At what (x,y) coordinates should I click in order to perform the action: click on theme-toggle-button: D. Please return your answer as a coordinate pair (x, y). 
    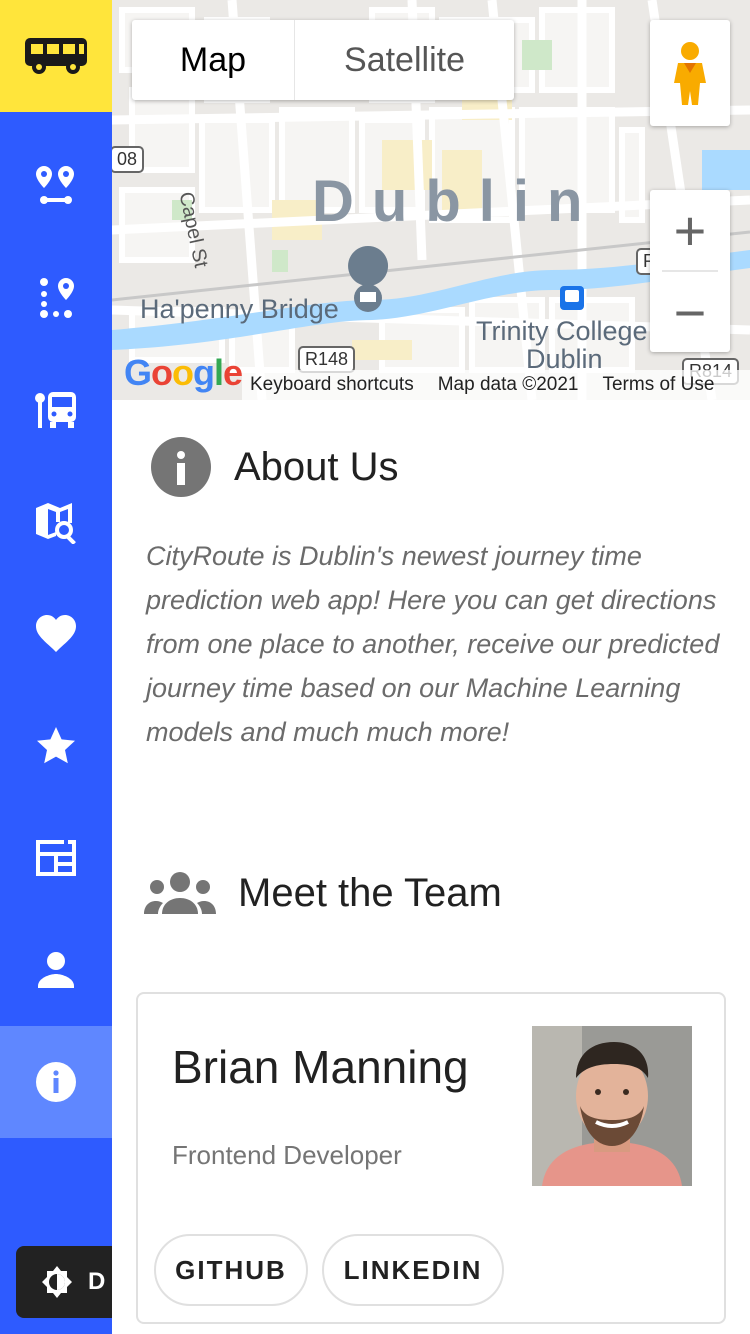
    Looking at the image, I should click on (64, 1282).